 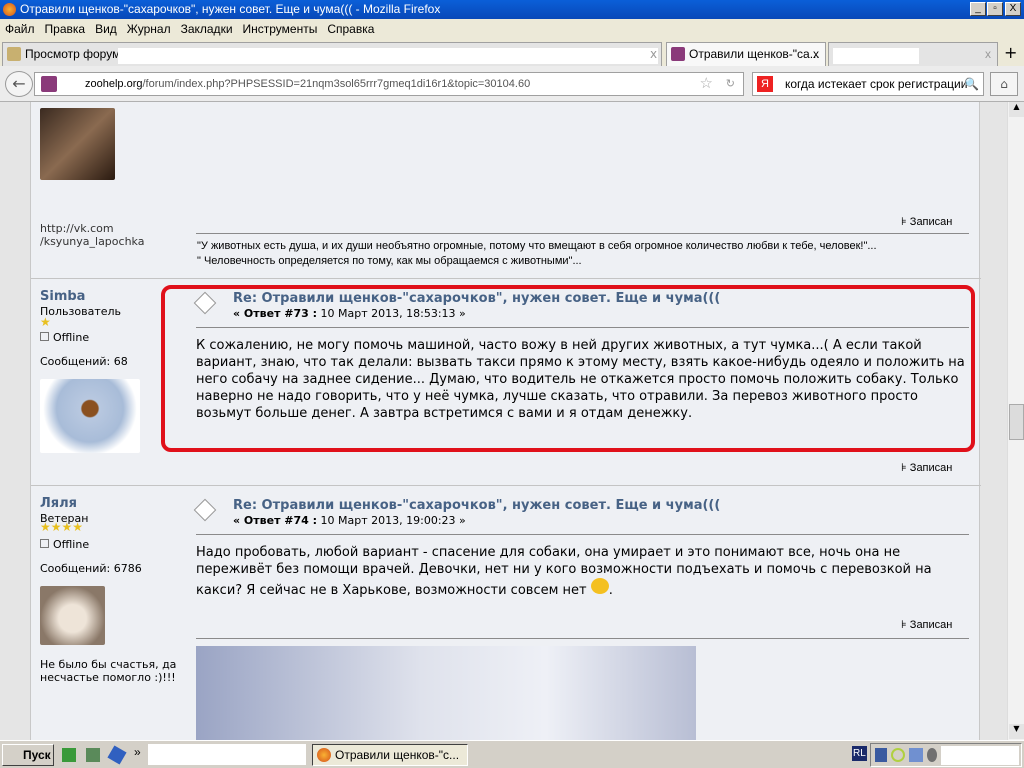 I want to click on reload-icon: ↻, so click(x=730, y=84).